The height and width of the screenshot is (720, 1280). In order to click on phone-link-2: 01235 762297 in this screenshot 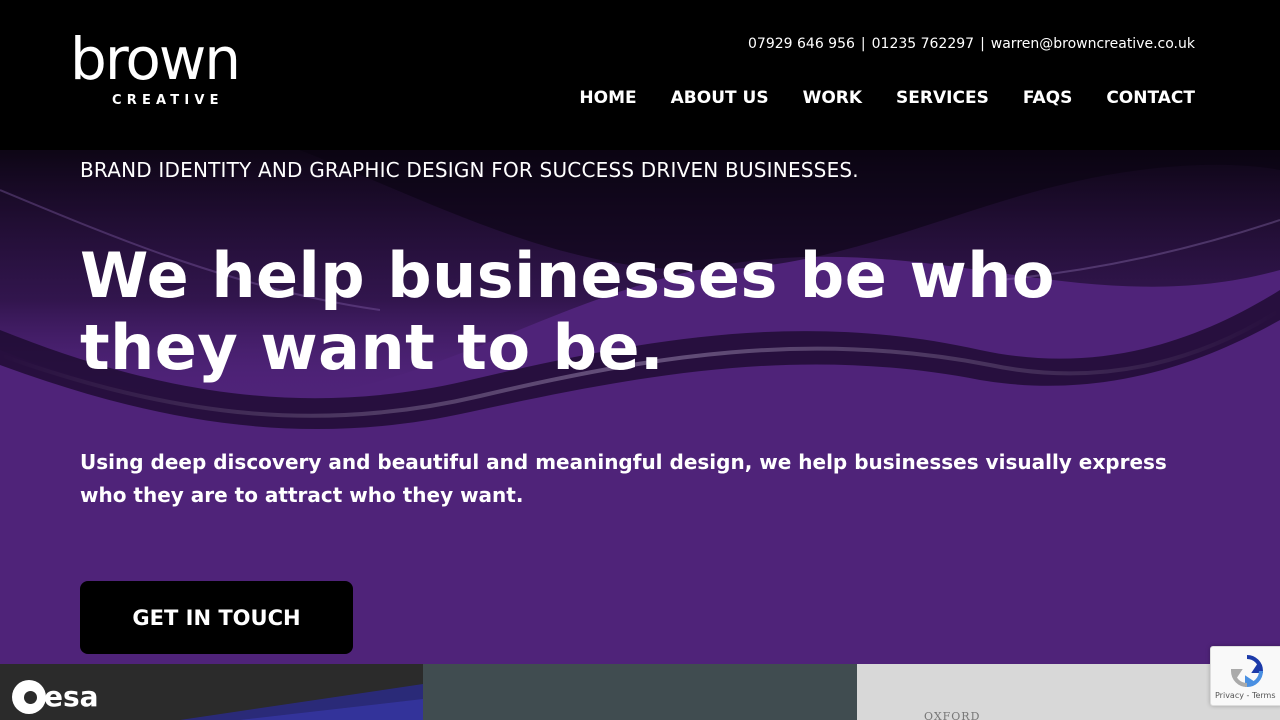, I will do `click(923, 44)`.